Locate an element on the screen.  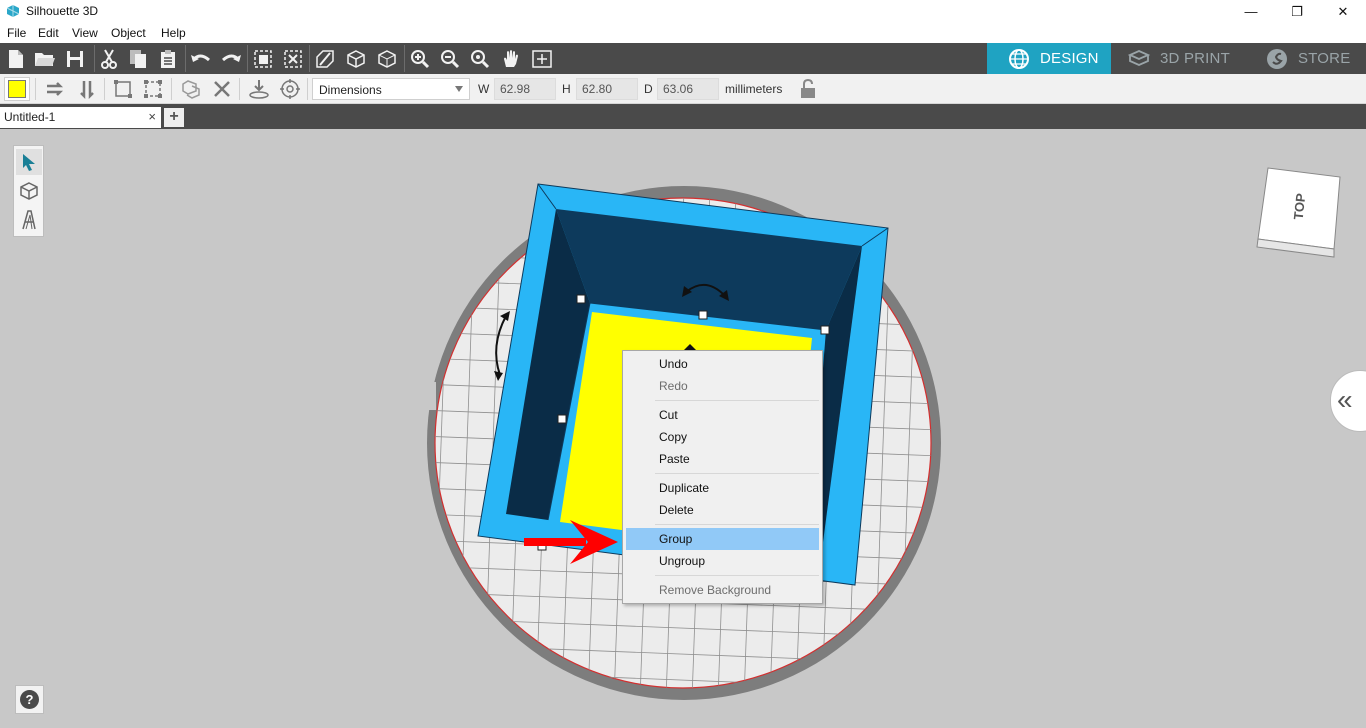
zoom-fit-icon is located at coordinates (480, 59).